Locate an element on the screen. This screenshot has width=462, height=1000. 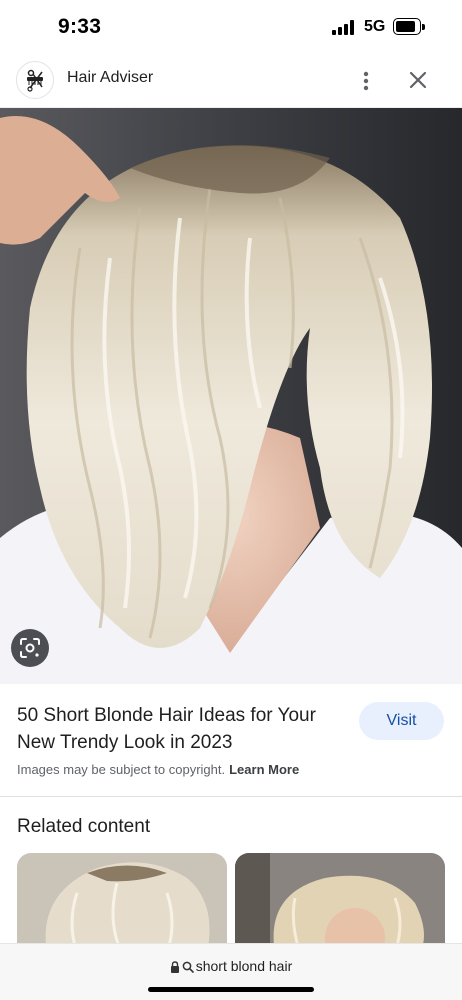
cellular-signal-icon is located at coordinates (344, 27).